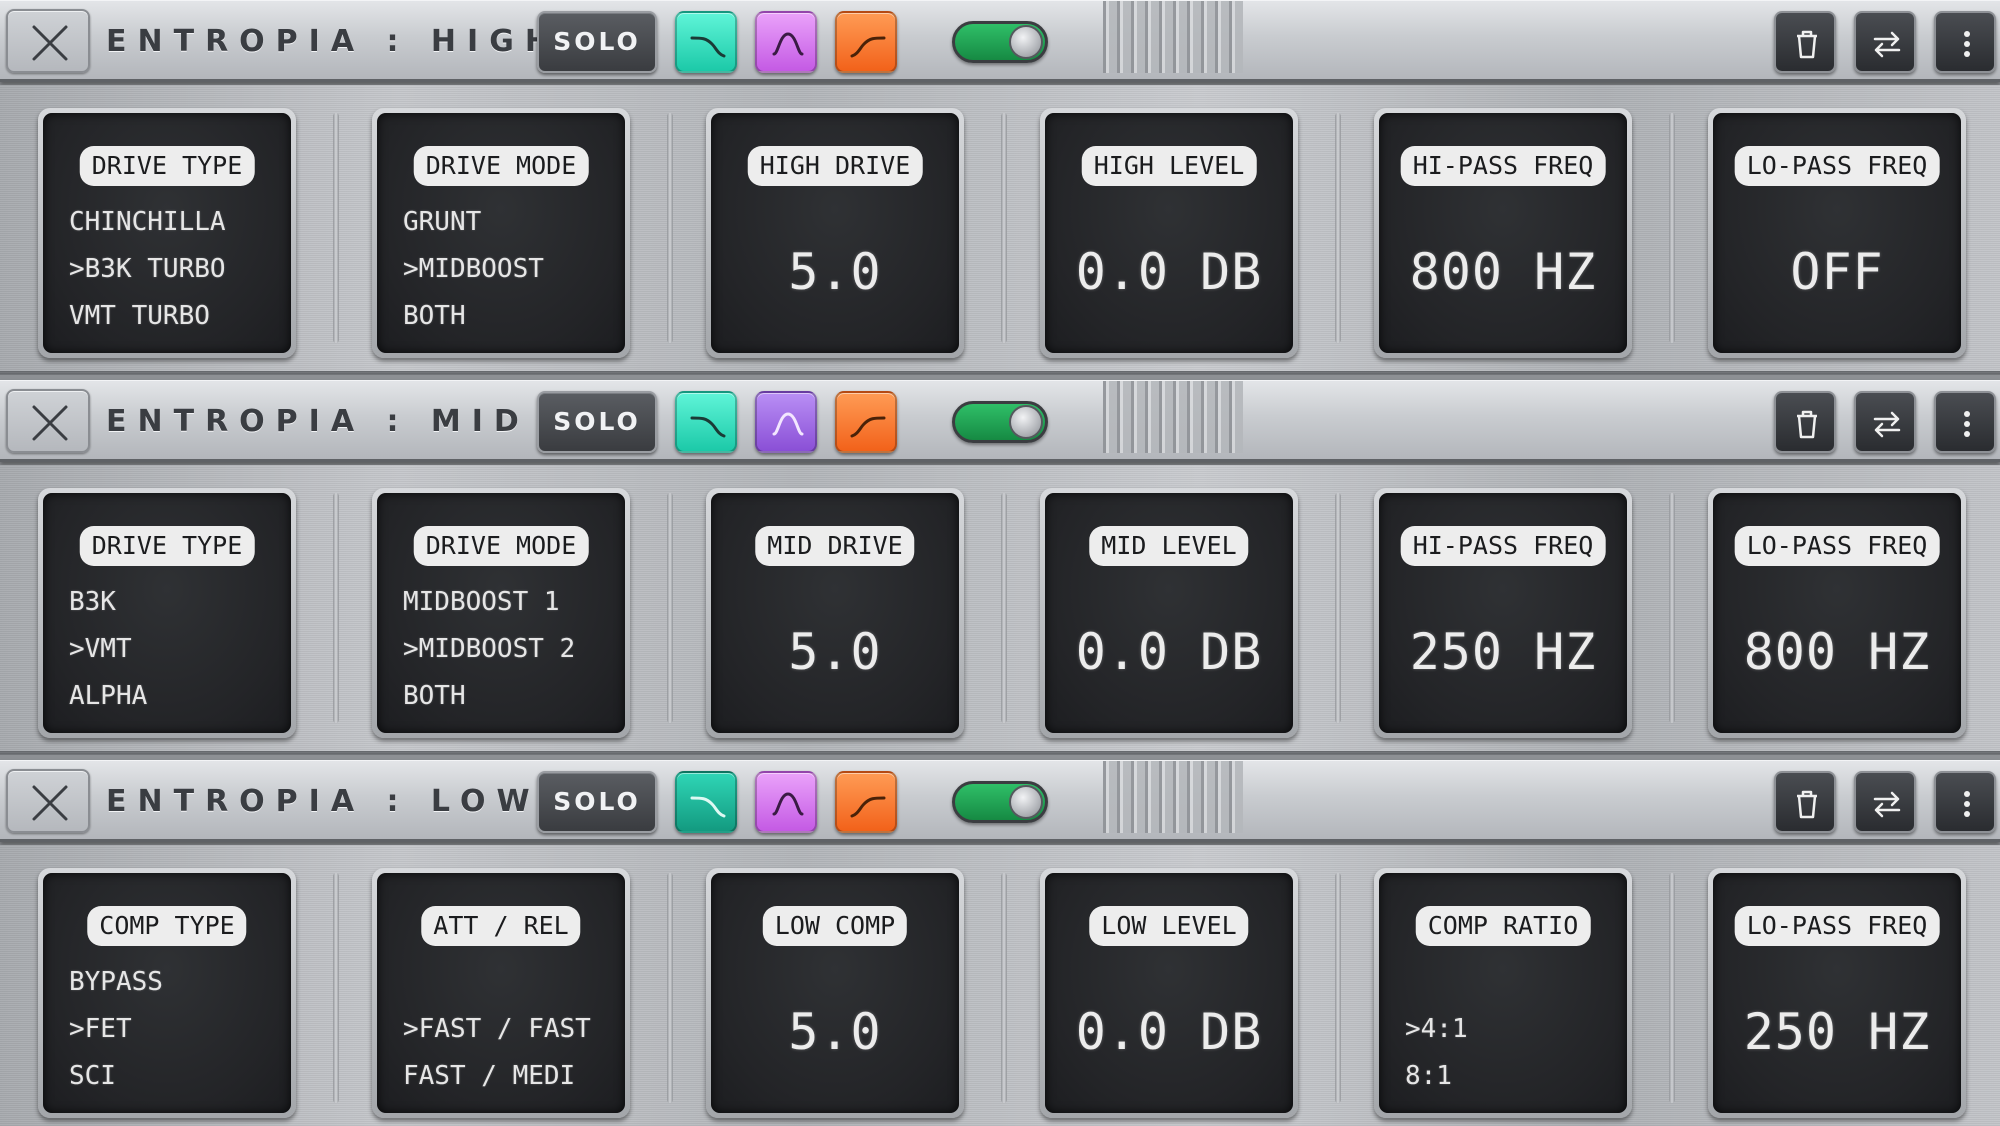 This screenshot has height=1126, width=2000. I want to click on option-item-selected: >MIDBOOST 2, so click(489, 649).